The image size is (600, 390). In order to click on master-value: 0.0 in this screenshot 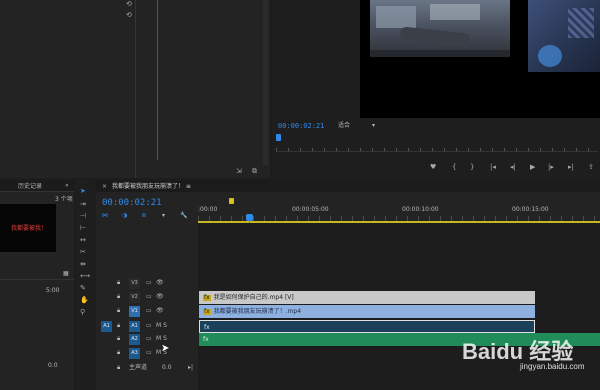, I will do `click(167, 368)`.